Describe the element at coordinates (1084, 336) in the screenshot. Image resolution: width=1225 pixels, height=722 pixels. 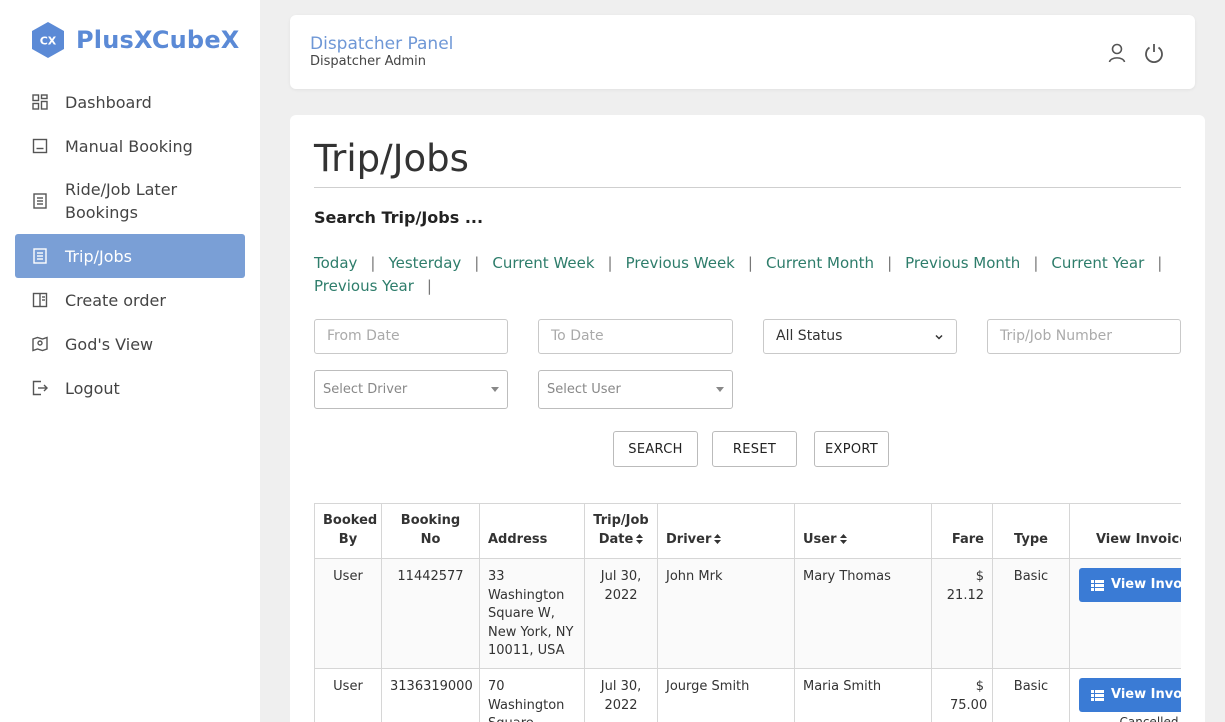
I see `trip-number-input: Trip/Job Number` at that location.